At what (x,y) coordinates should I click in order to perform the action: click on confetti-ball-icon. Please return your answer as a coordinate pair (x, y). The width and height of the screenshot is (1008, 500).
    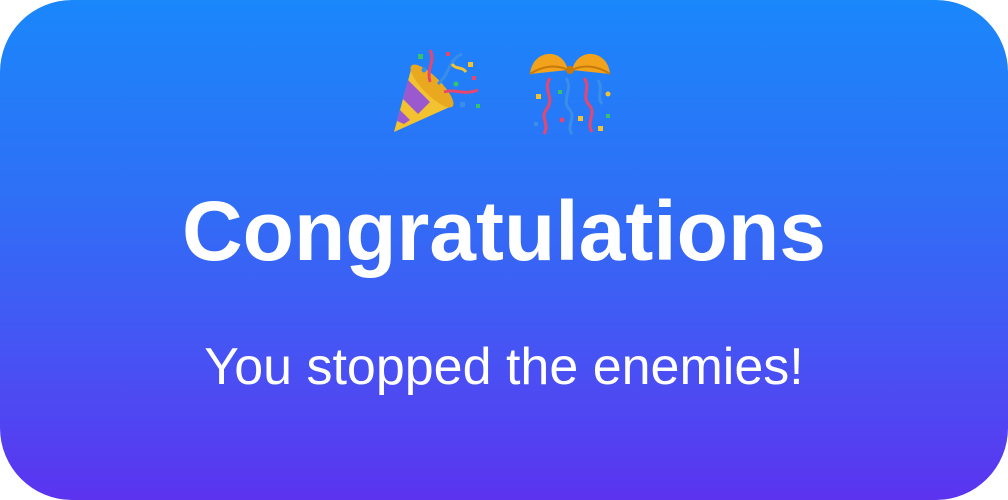
    Looking at the image, I should click on (570, 94).